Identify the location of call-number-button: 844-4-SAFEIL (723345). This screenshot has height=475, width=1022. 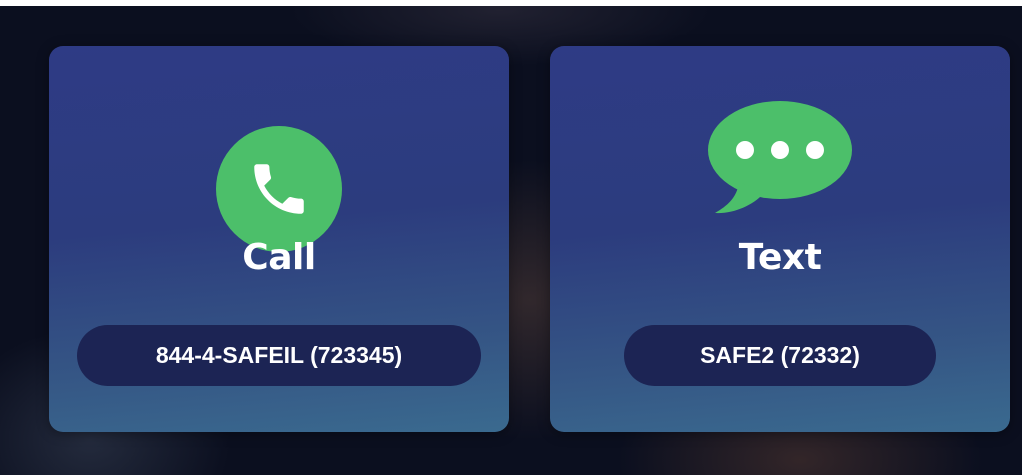
(279, 355).